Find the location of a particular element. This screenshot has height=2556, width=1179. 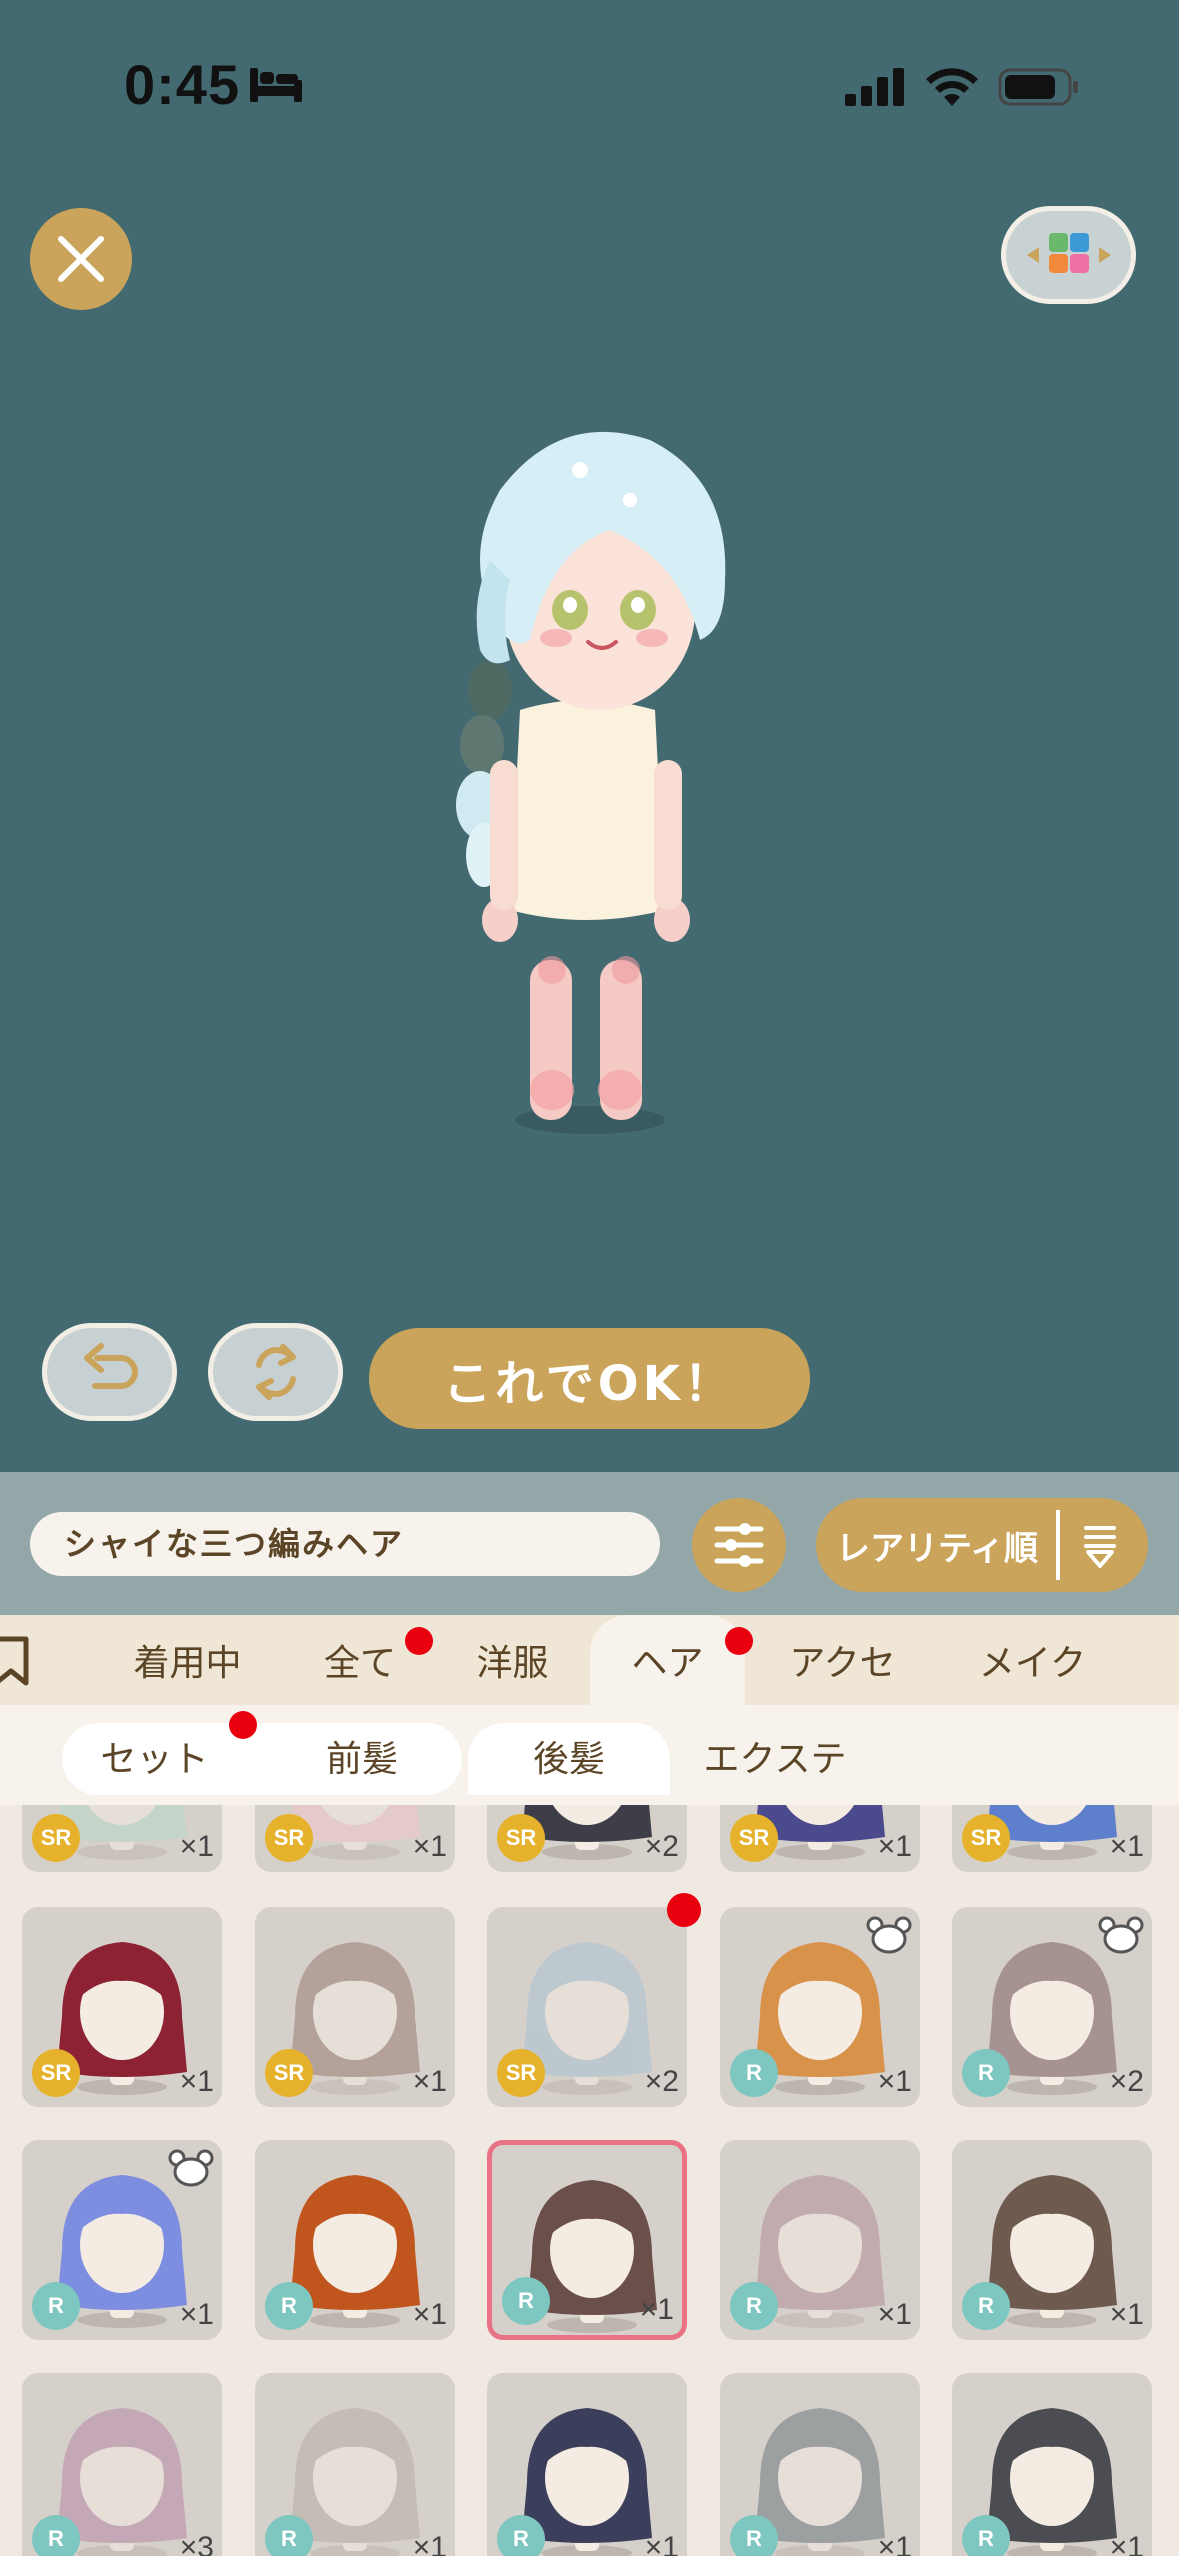

tab-5: メイク is located at coordinates (1032, 1660).